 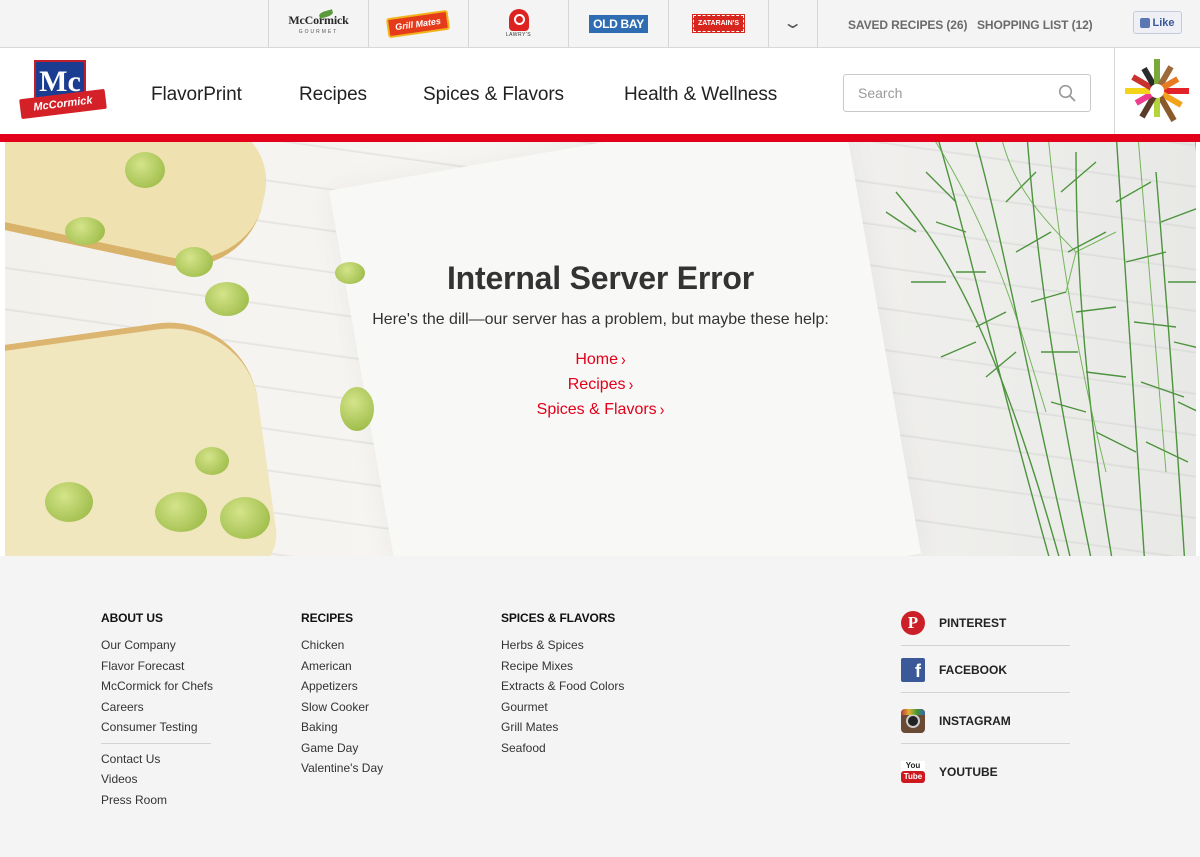 I want to click on footer-spices-heading: SPICES & FLAVORS, so click(x=558, y=618).